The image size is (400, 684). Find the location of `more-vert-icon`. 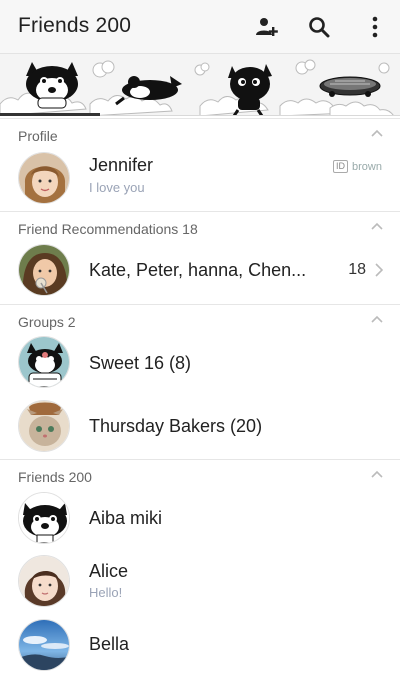

more-vert-icon is located at coordinates (375, 27).